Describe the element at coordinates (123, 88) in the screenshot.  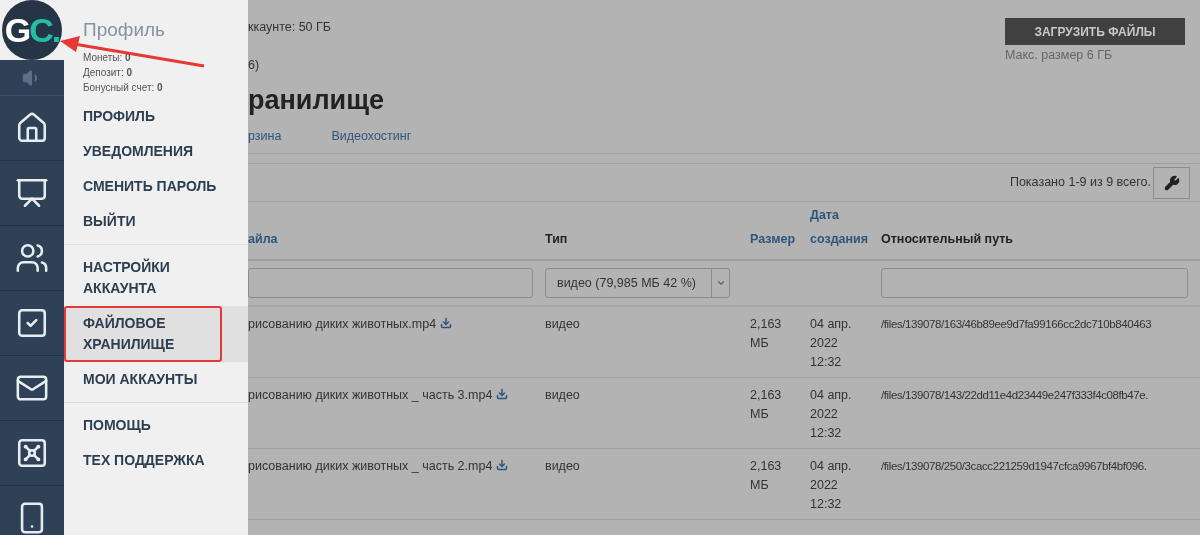
I see `balance-text: Бонусный счет: 0` at that location.